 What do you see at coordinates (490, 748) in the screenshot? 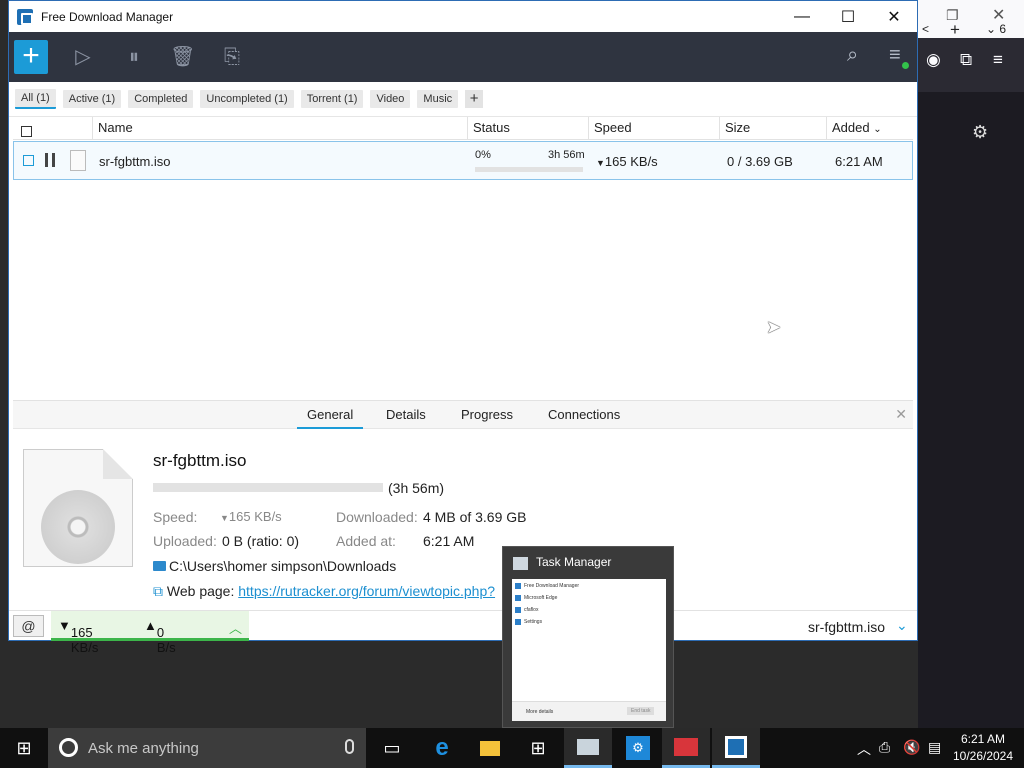
I see `file-explorer-icon` at bounding box center [490, 748].